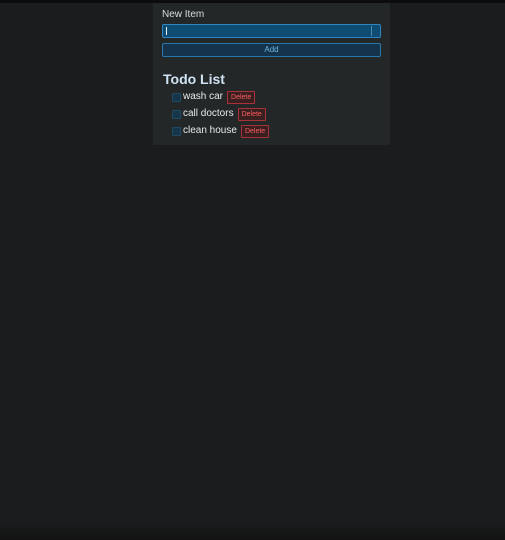  What do you see at coordinates (271, 50) in the screenshot?
I see `add-button: Add` at bounding box center [271, 50].